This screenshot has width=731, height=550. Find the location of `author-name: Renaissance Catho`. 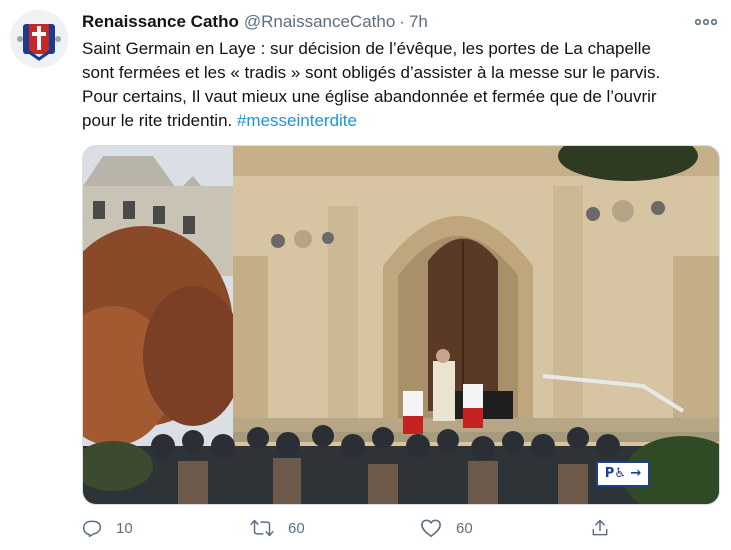

author-name: Renaissance Catho is located at coordinates (160, 22).